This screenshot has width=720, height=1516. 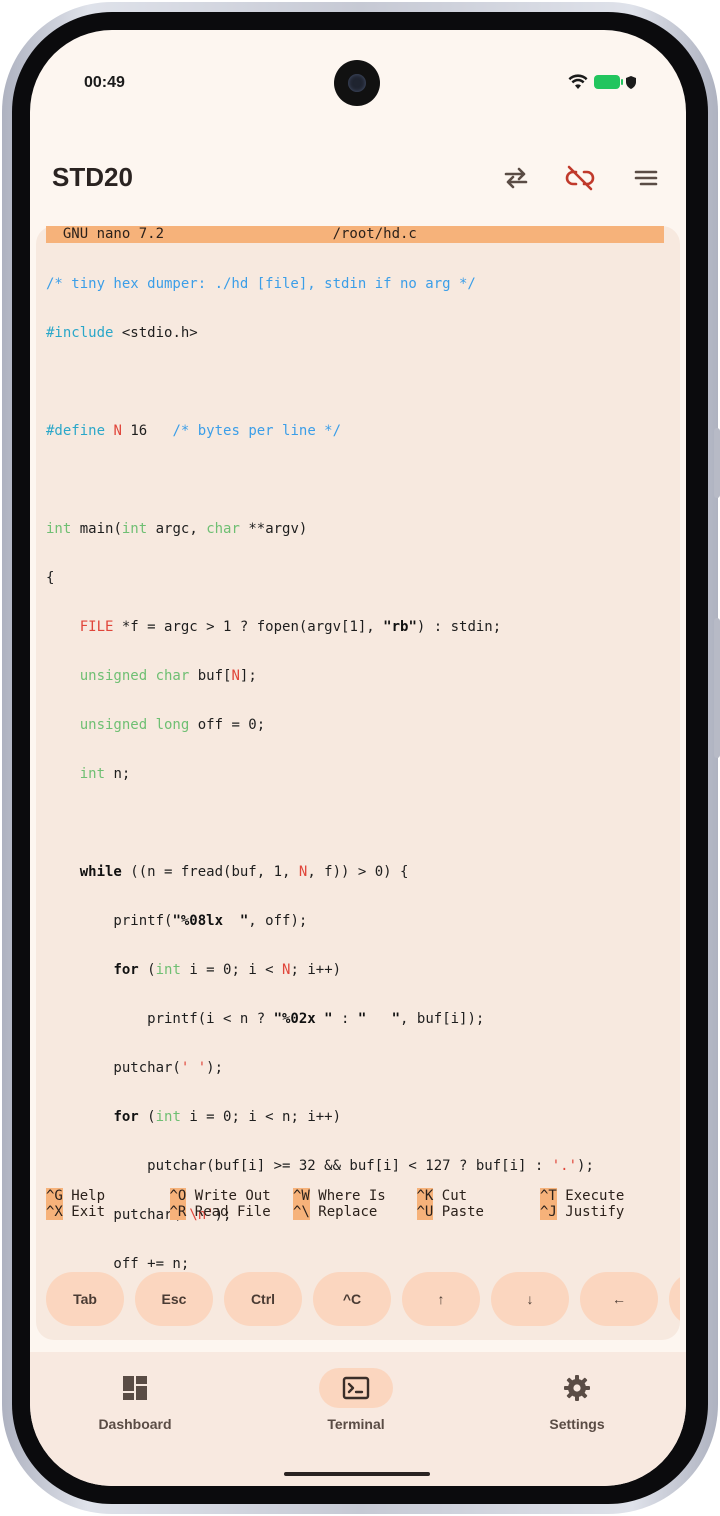 I want to click on arrow-left-key: ←, so click(x=619, y=1299).